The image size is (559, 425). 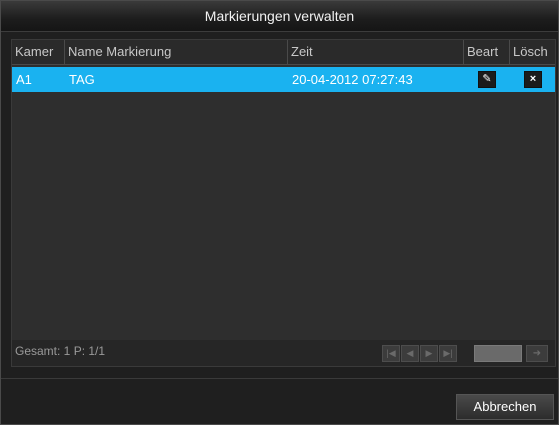 I want to click on column-header-delete: Lösch, so click(x=532, y=52).